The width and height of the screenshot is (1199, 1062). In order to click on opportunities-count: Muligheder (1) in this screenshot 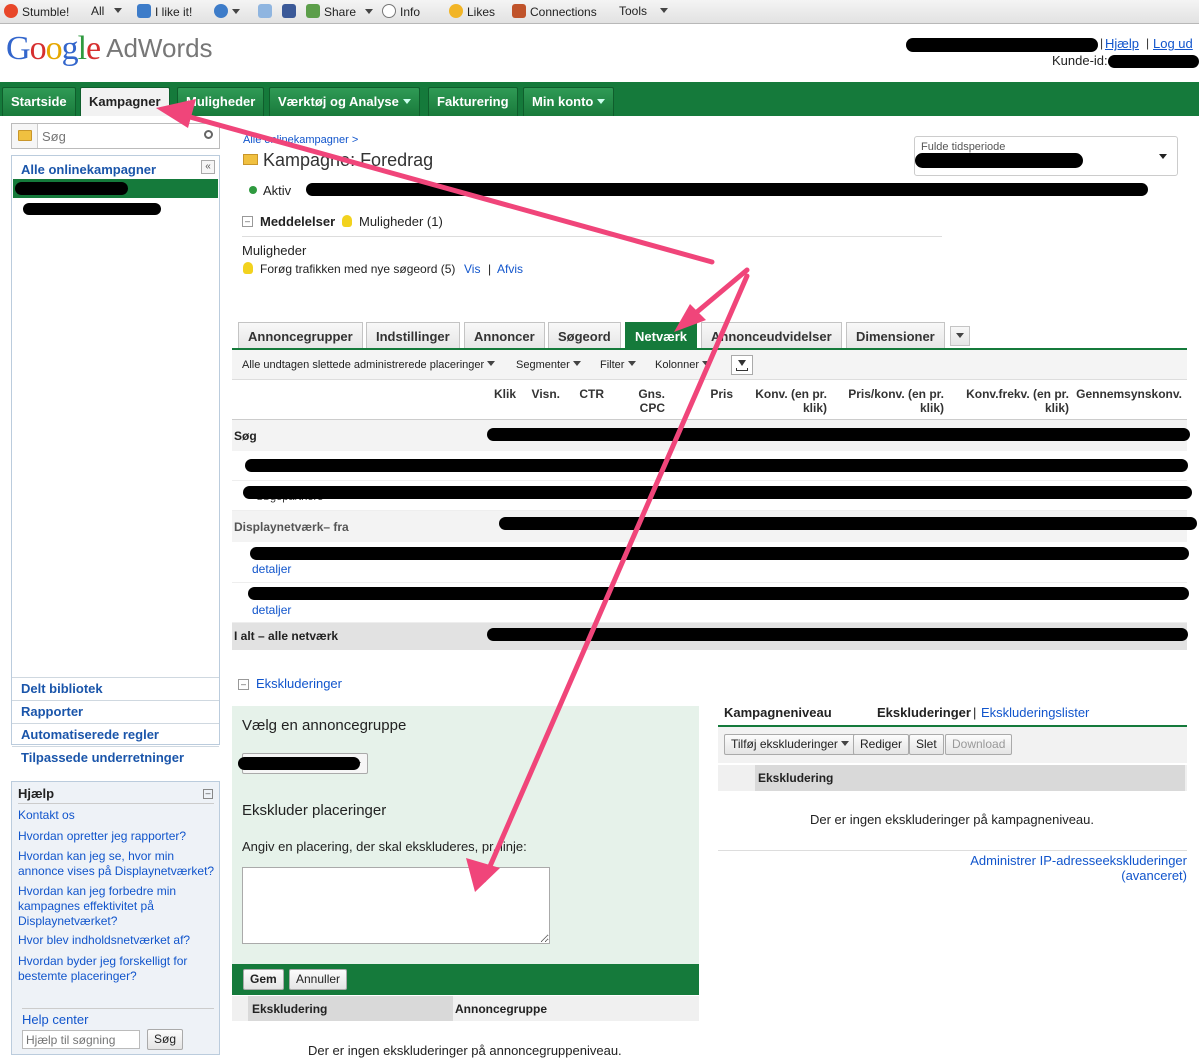, I will do `click(401, 221)`.